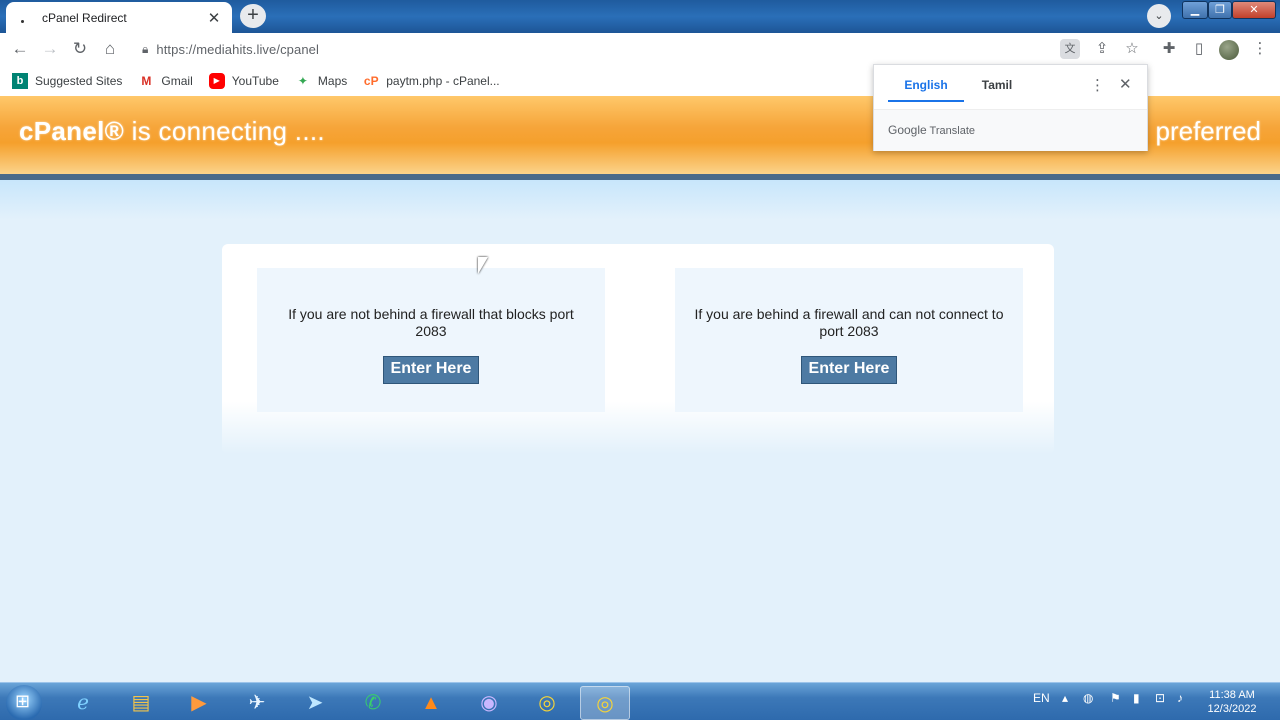  I want to click on bookmark-star-icon: ☆, so click(1132, 49).